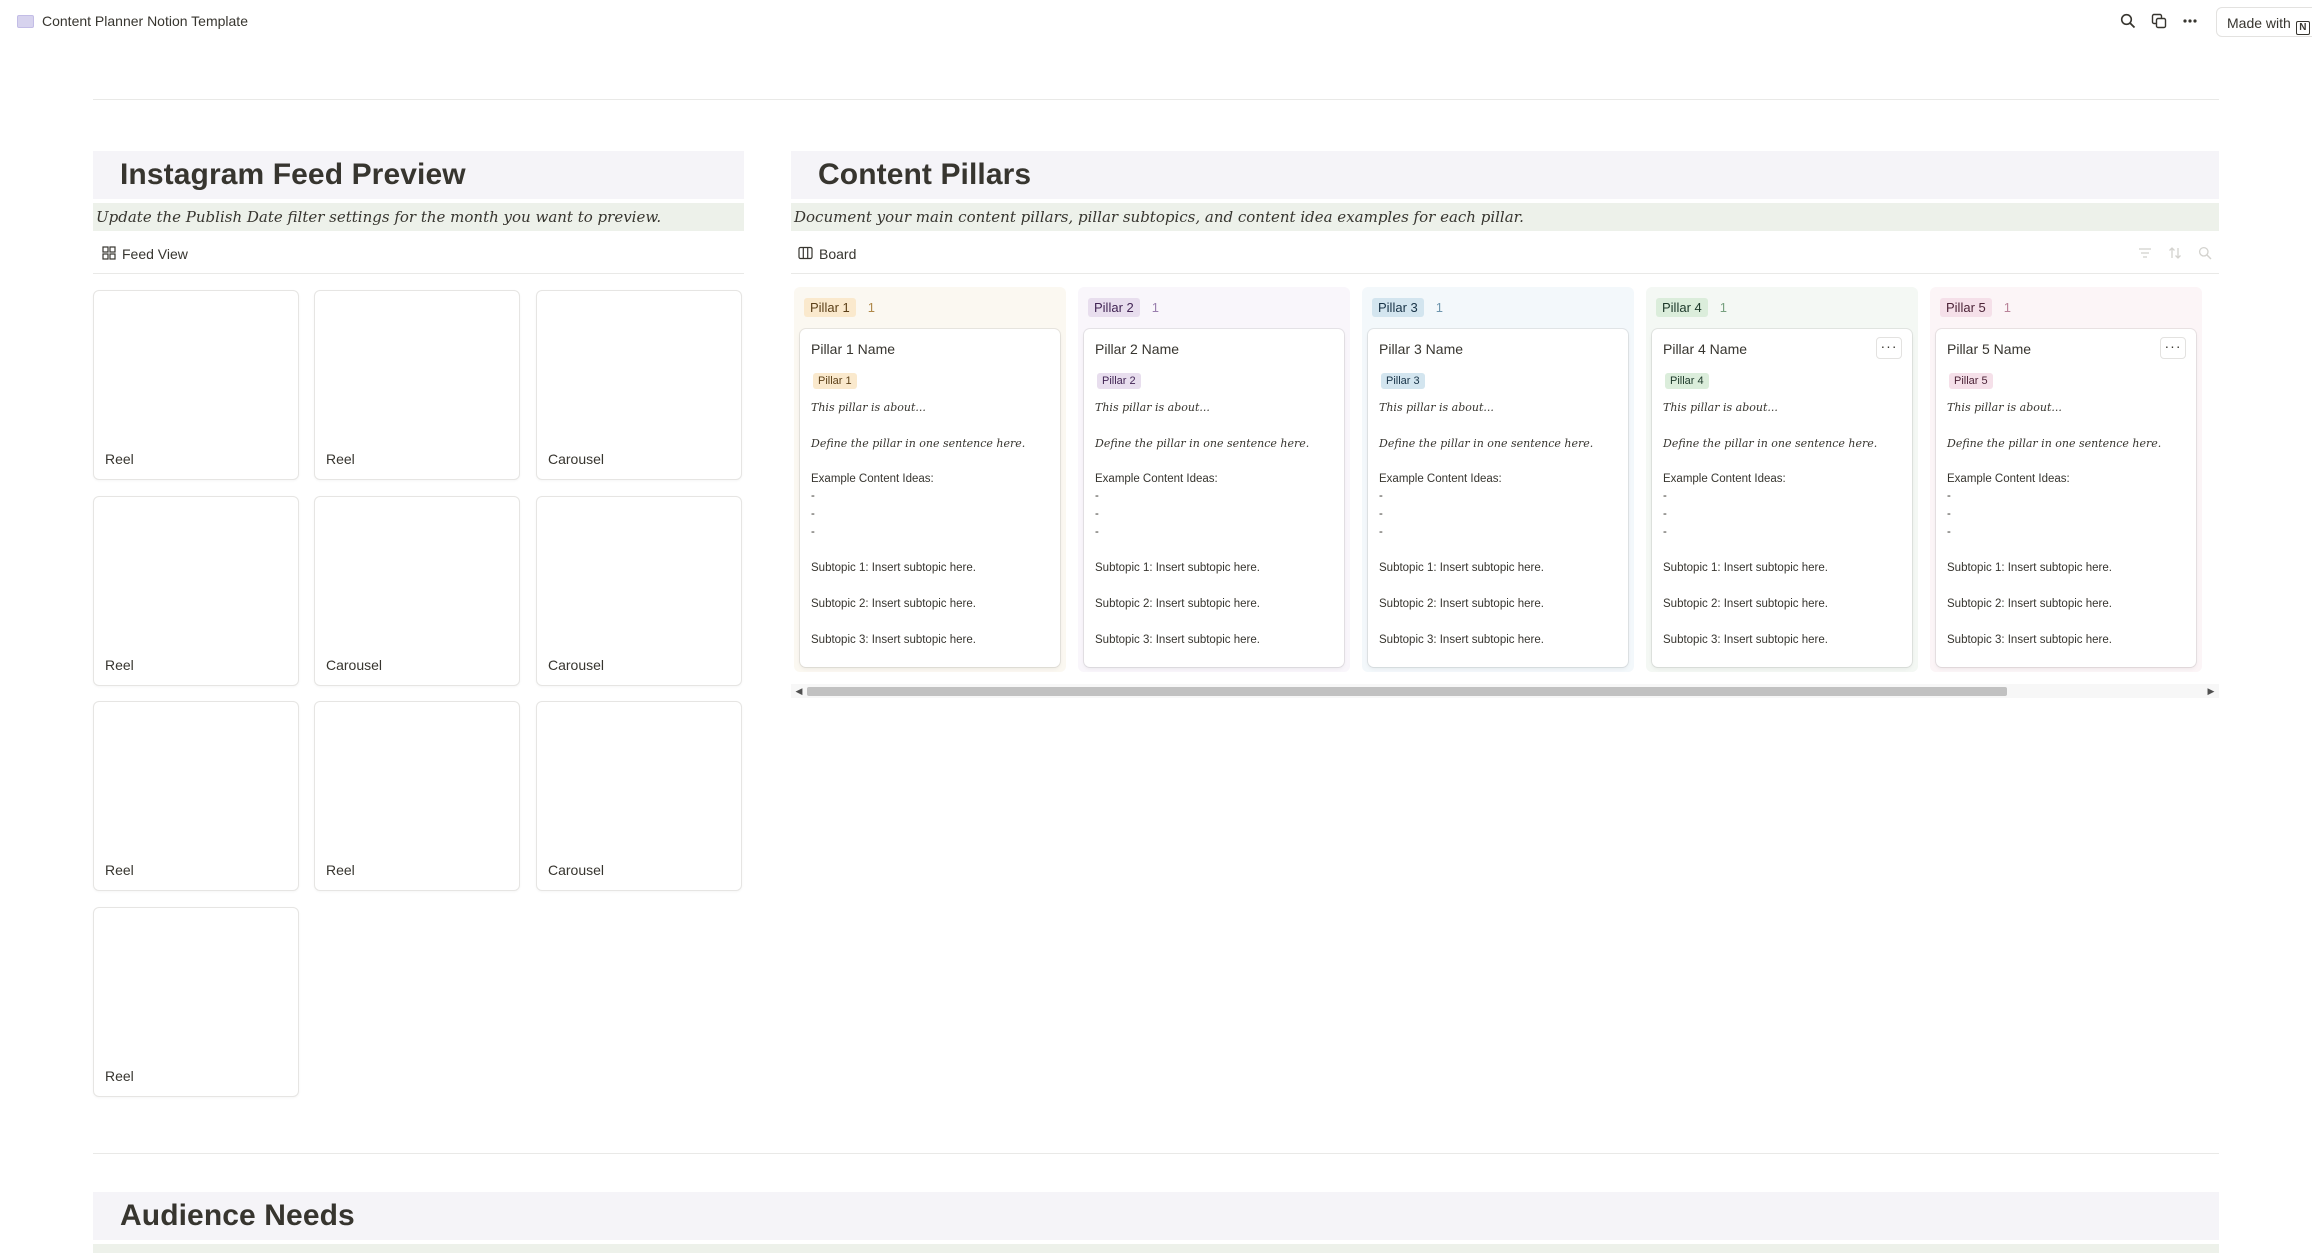  I want to click on audience-section-heading: Audience Needs, so click(1156, 1216).